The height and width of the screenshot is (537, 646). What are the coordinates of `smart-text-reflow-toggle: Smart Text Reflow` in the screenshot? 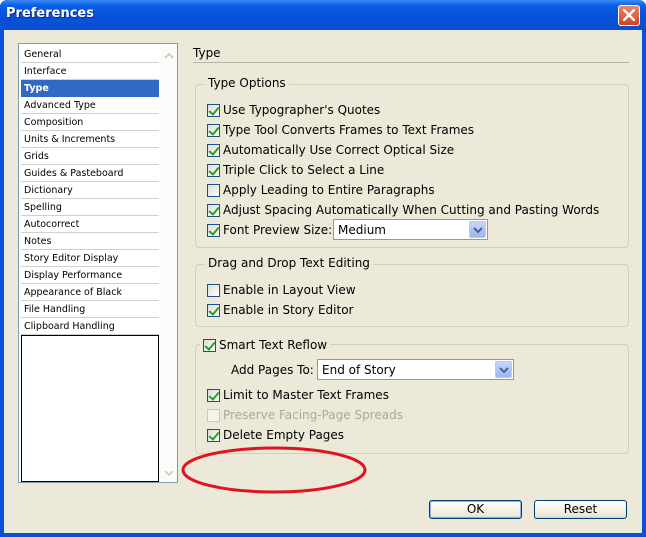 It's located at (265, 345).